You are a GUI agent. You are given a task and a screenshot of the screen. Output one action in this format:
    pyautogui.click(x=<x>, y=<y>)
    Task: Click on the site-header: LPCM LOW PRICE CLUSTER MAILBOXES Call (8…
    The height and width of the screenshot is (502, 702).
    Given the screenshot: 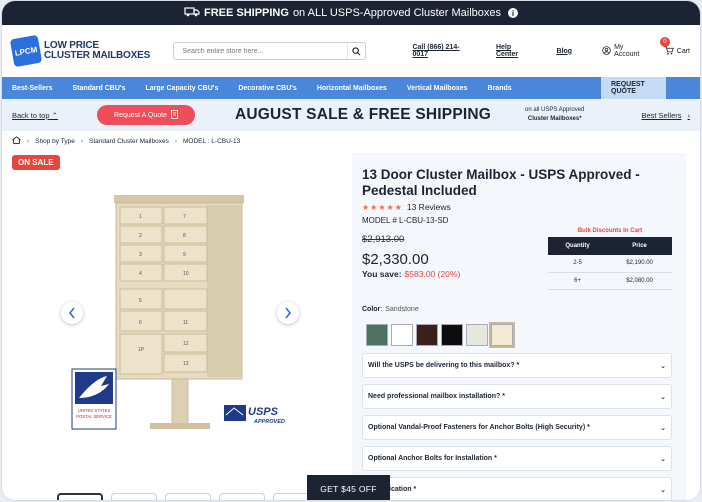 What is the action you would take?
    pyautogui.click(x=351, y=51)
    